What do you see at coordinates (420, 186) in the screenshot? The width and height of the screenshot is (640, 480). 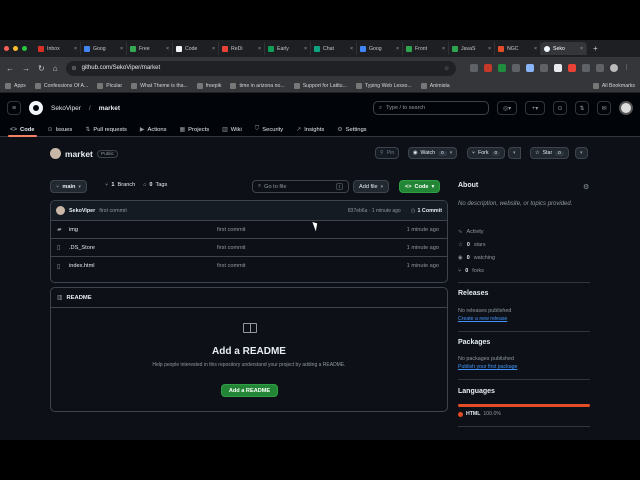 I see `code-button: <> Code ▾` at bounding box center [420, 186].